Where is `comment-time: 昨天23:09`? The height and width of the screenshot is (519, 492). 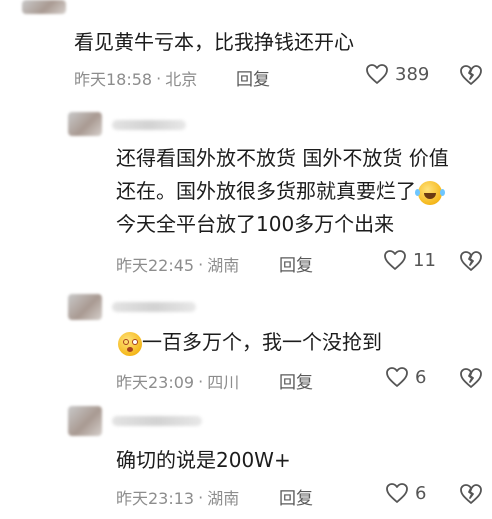 comment-time: 昨天23:09 is located at coordinates (155, 382).